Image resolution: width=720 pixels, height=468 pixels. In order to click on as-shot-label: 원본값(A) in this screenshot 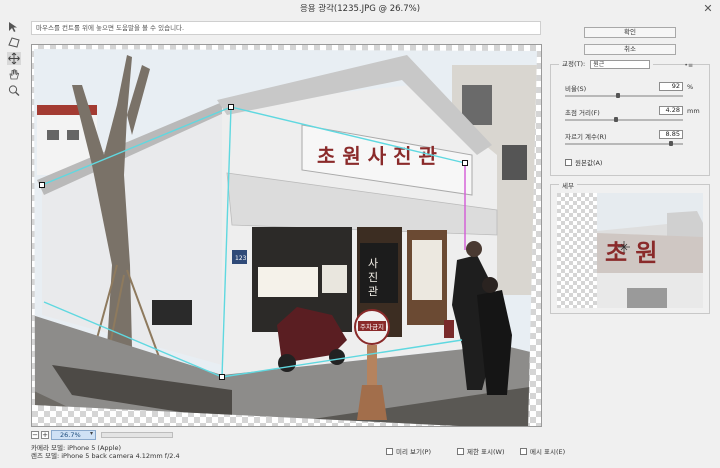, I will do `click(589, 163)`.